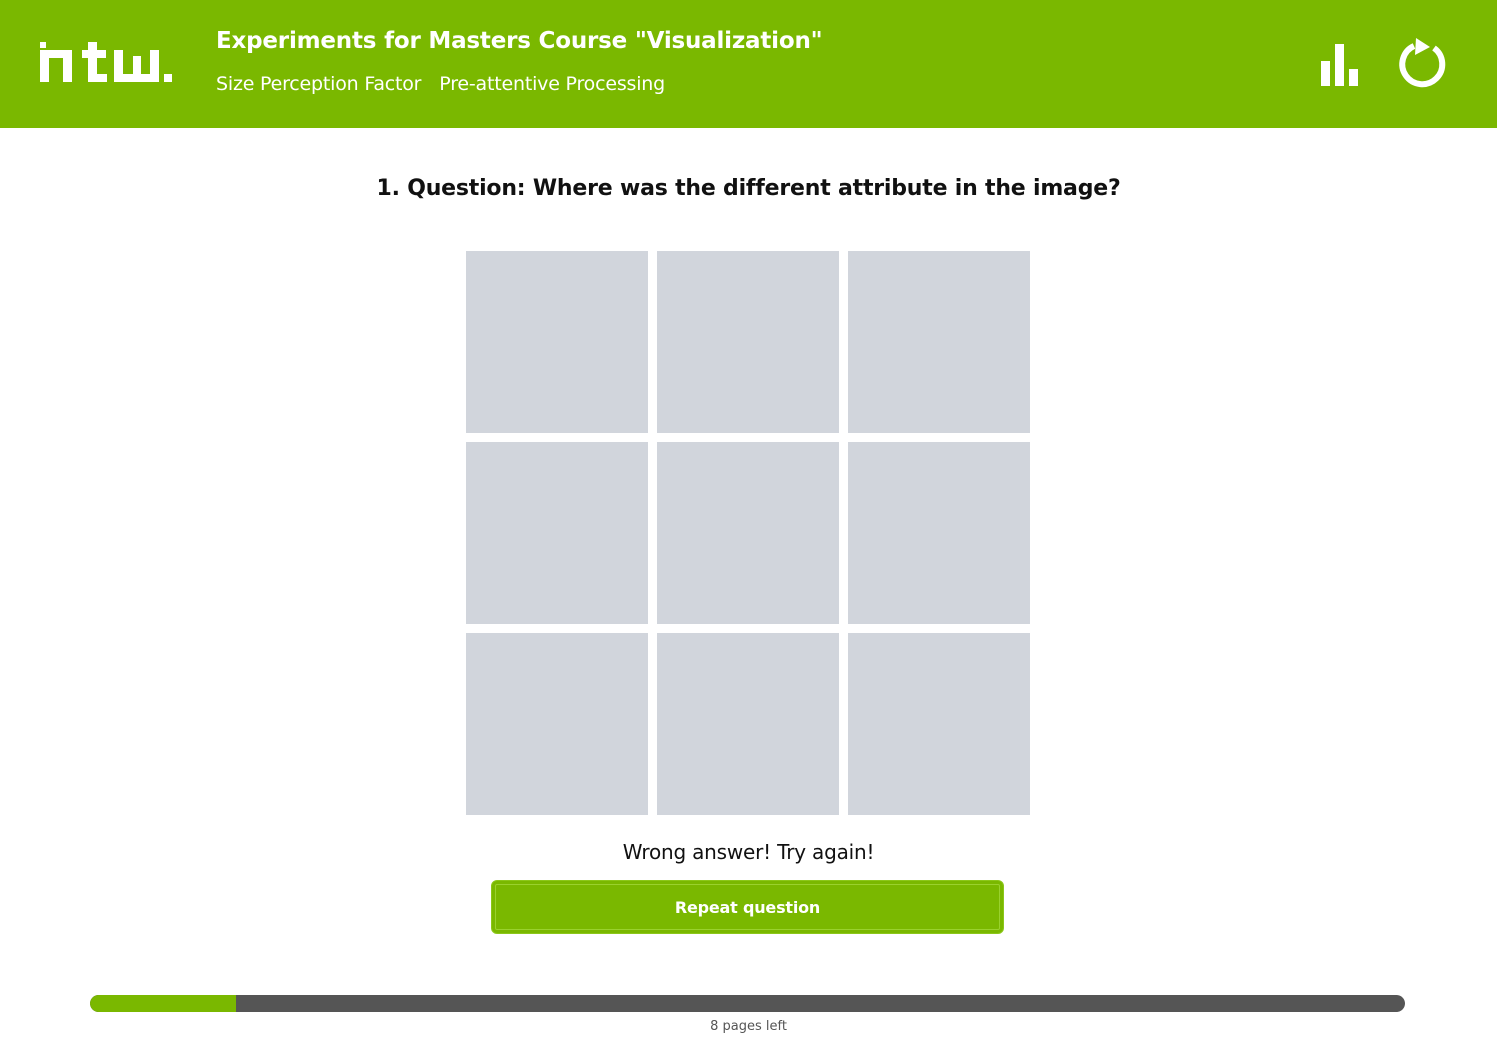 The width and height of the screenshot is (1497, 1050). I want to click on bar-chart-icon, so click(1339, 65).